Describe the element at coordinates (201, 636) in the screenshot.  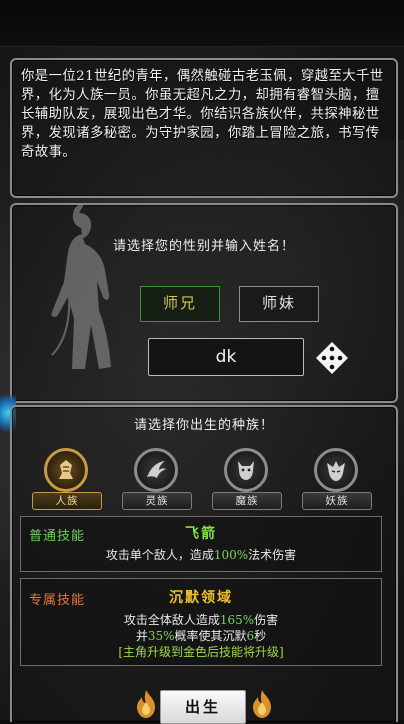
I see `special-skill-desc-2: 并35%概率使其沉默6秒` at that location.